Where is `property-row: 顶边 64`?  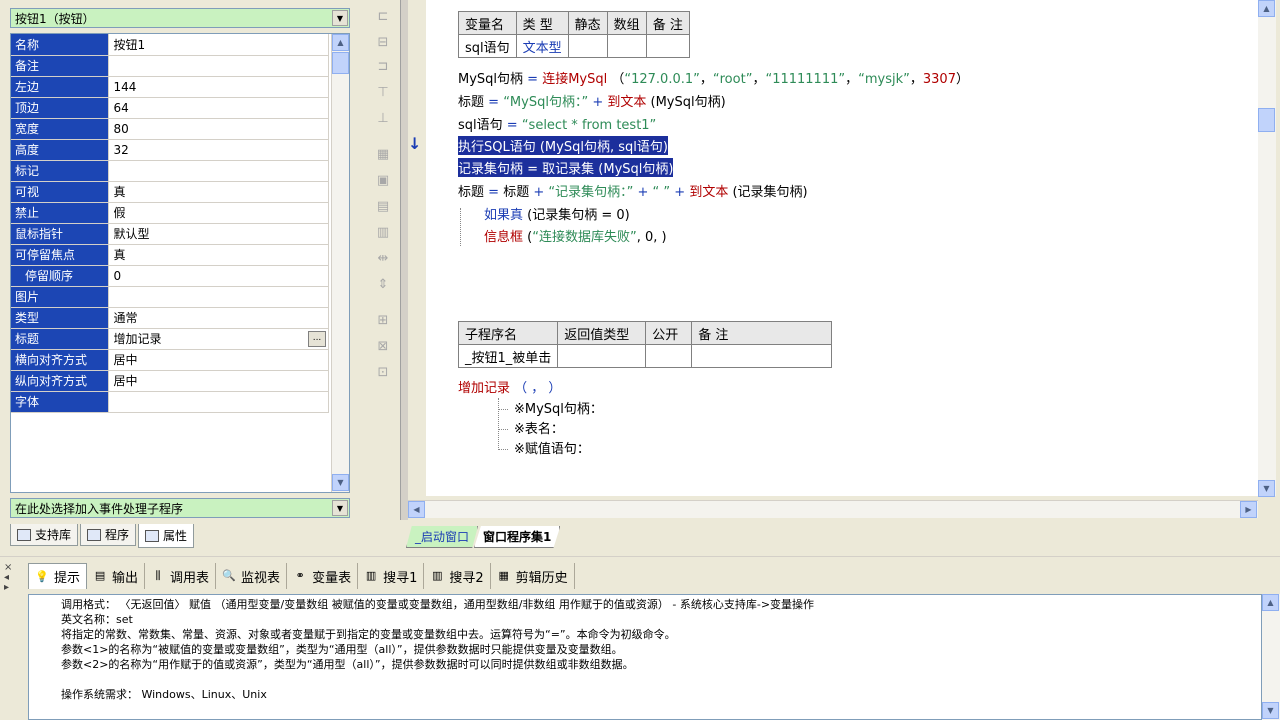 property-row: 顶边 64 is located at coordinates (170, 108).